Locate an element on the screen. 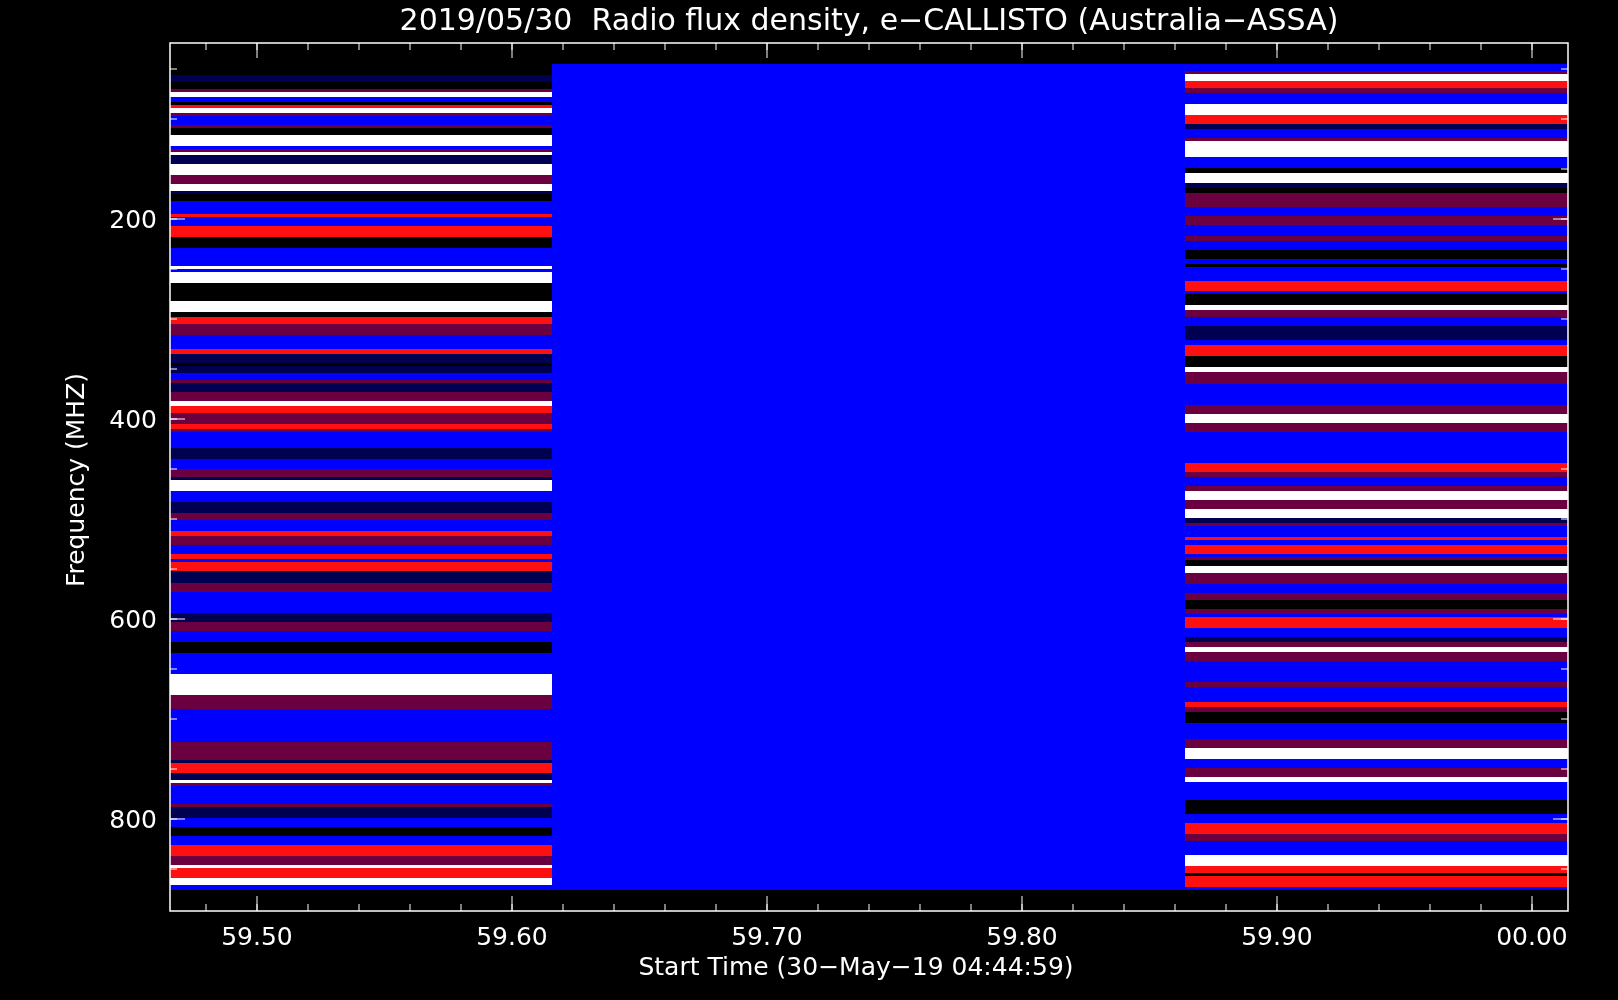 The image size is (1618, 1000). x-tick-label: 59.50 is located at coordinates (257, 936).